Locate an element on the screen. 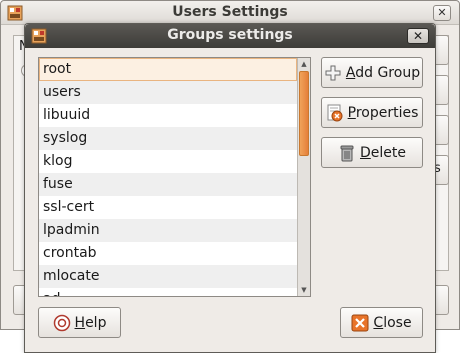 The image size is (460, 353). help-button: Help is located at coordinates (79, 322).